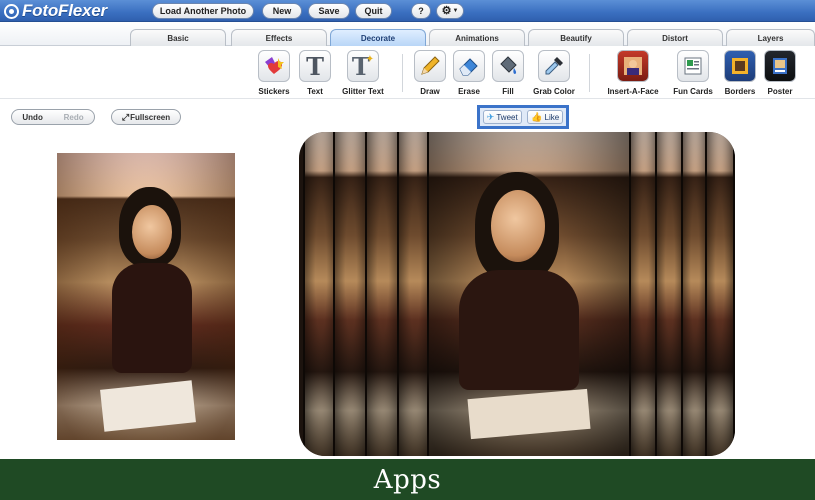  What do you see at coordinates (455, 11) in the screenshot?
I see `chevron-down-icon: ▼` at bounding box center [455, 11].